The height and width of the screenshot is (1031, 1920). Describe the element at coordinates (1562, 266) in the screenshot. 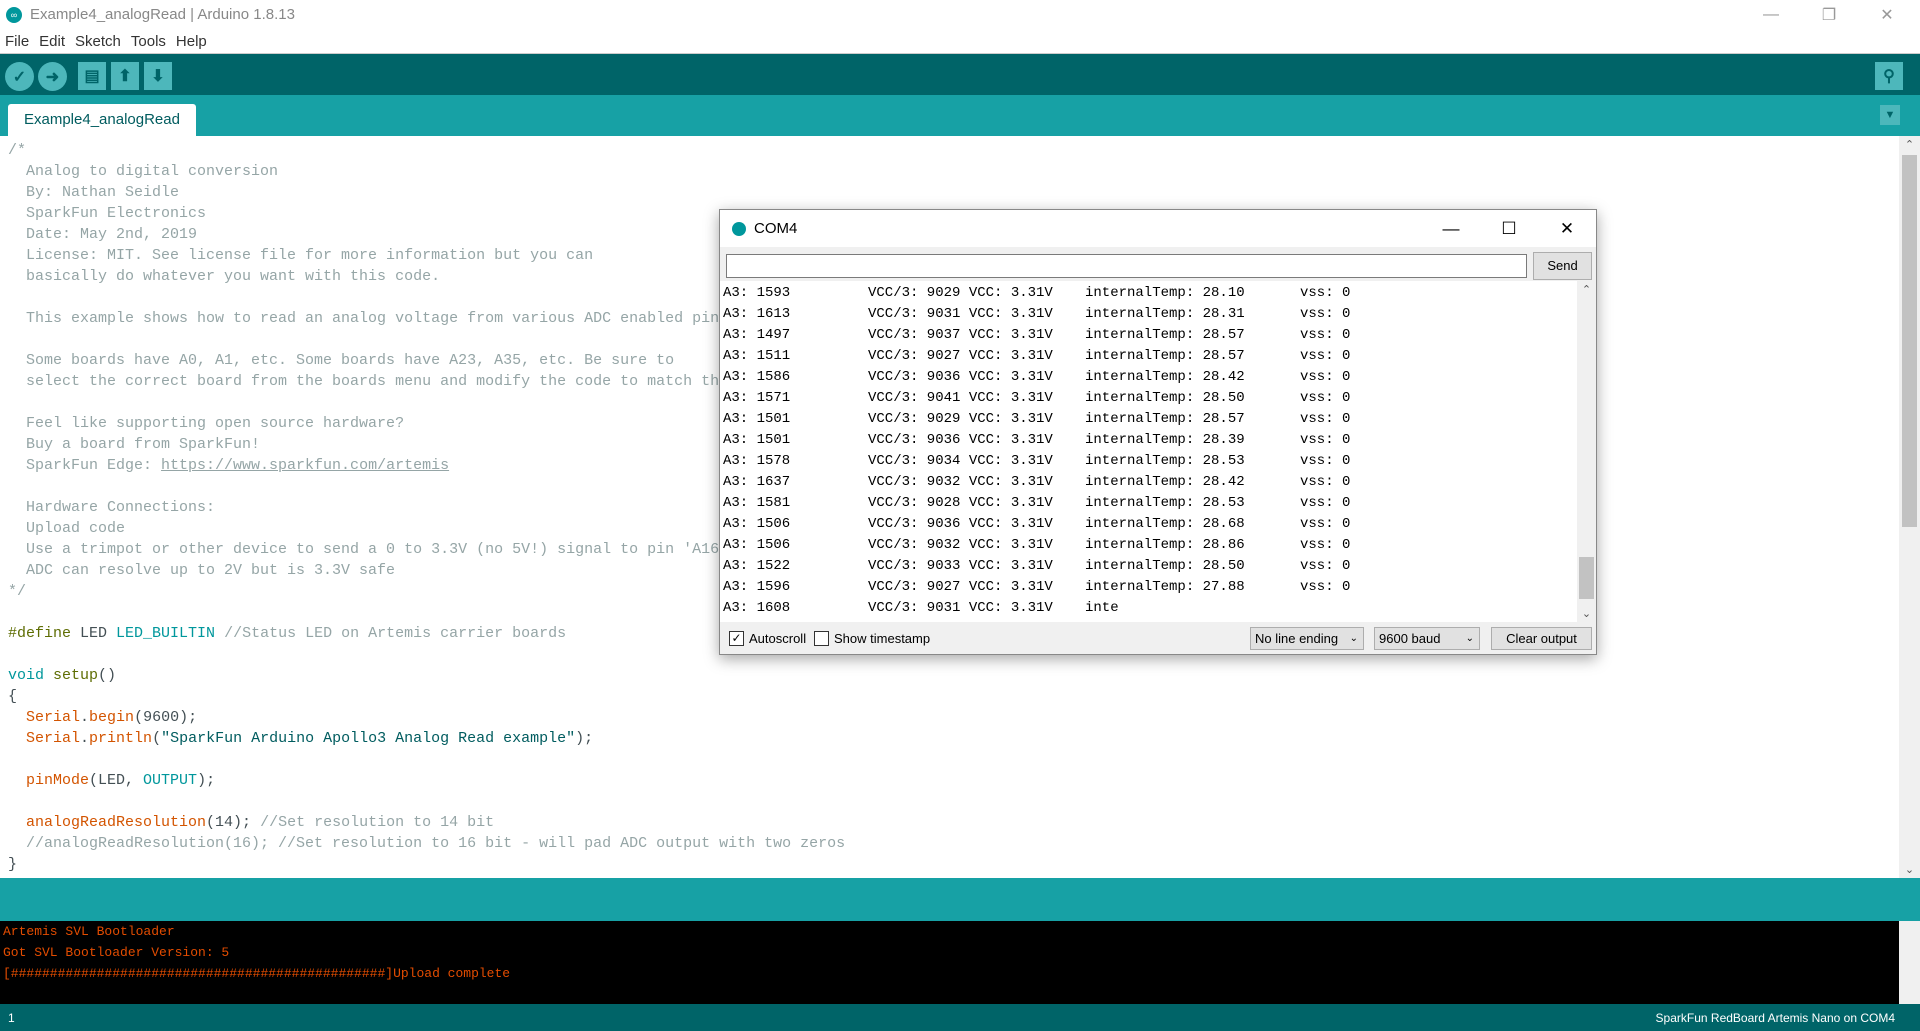

I see `send-button: Send` at that location.